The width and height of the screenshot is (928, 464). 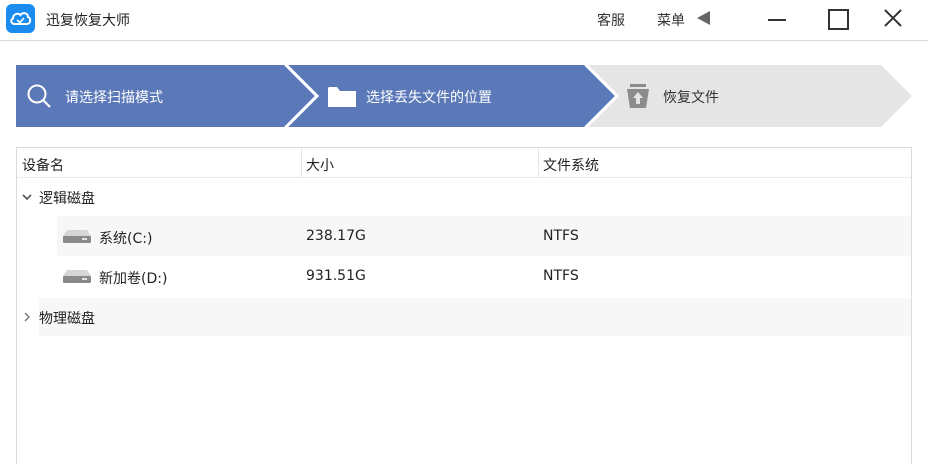 What do you see at coordinates (777, 19) in the screenshot?
I see `minimize-button` at bounding box center [777, 19].